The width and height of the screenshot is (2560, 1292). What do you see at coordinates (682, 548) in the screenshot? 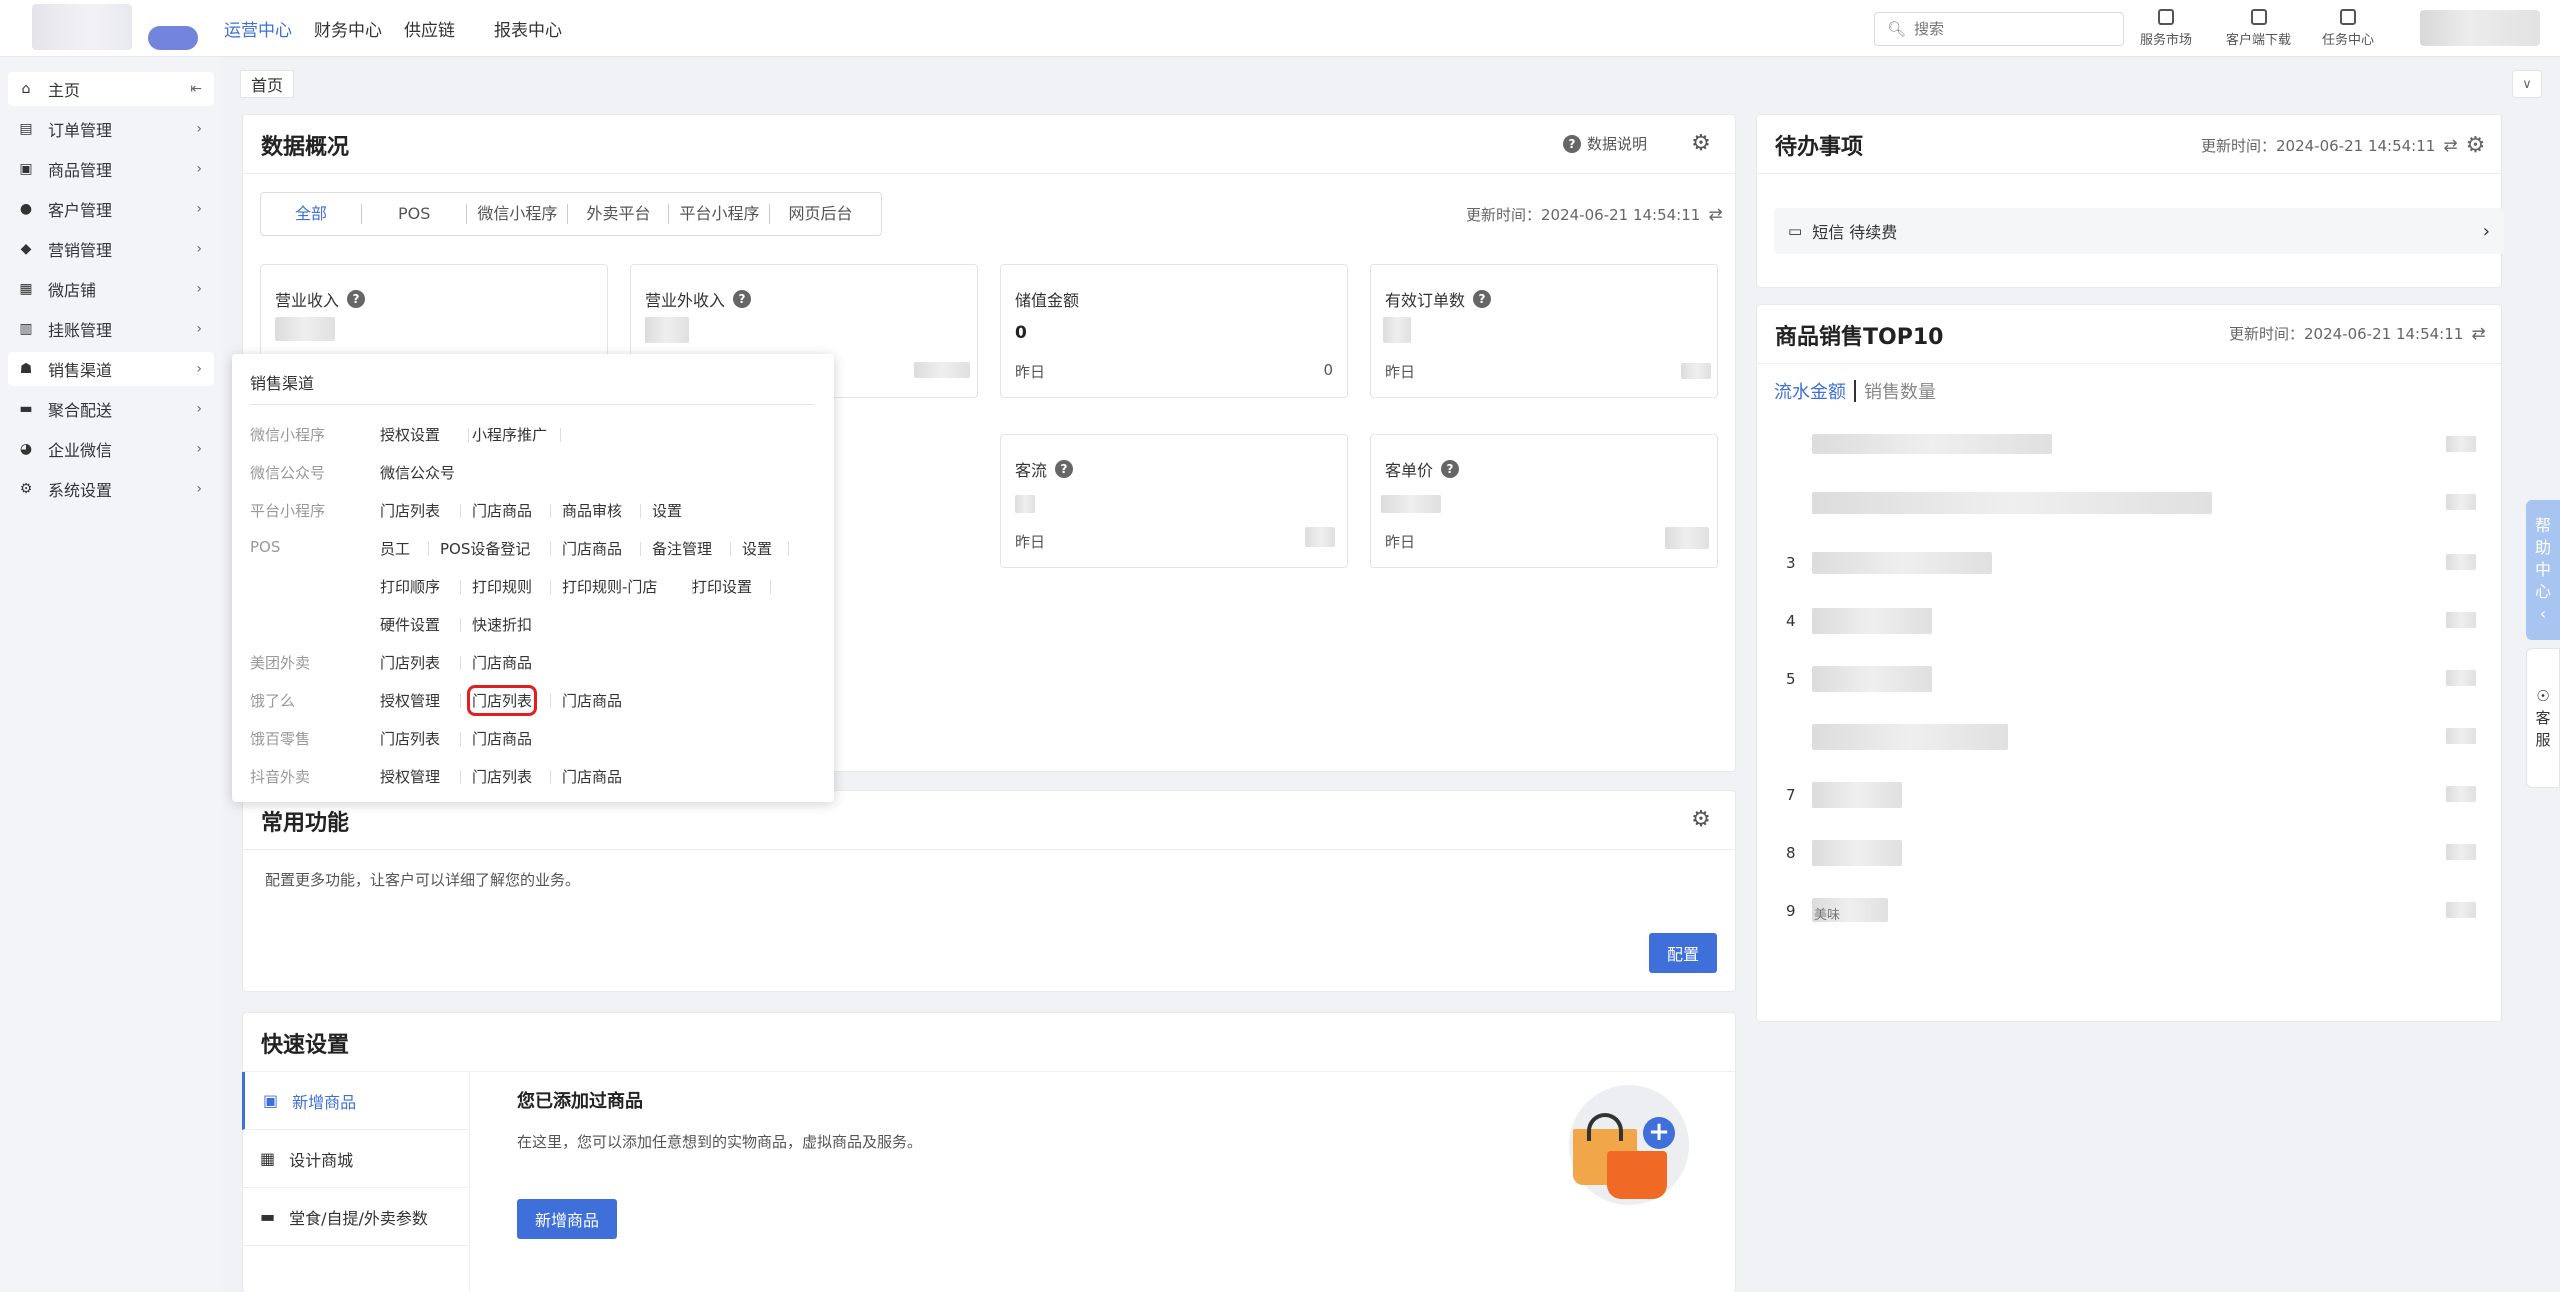
I see `popup-link-notes: 备注管理` at bounding box center [682, 548].